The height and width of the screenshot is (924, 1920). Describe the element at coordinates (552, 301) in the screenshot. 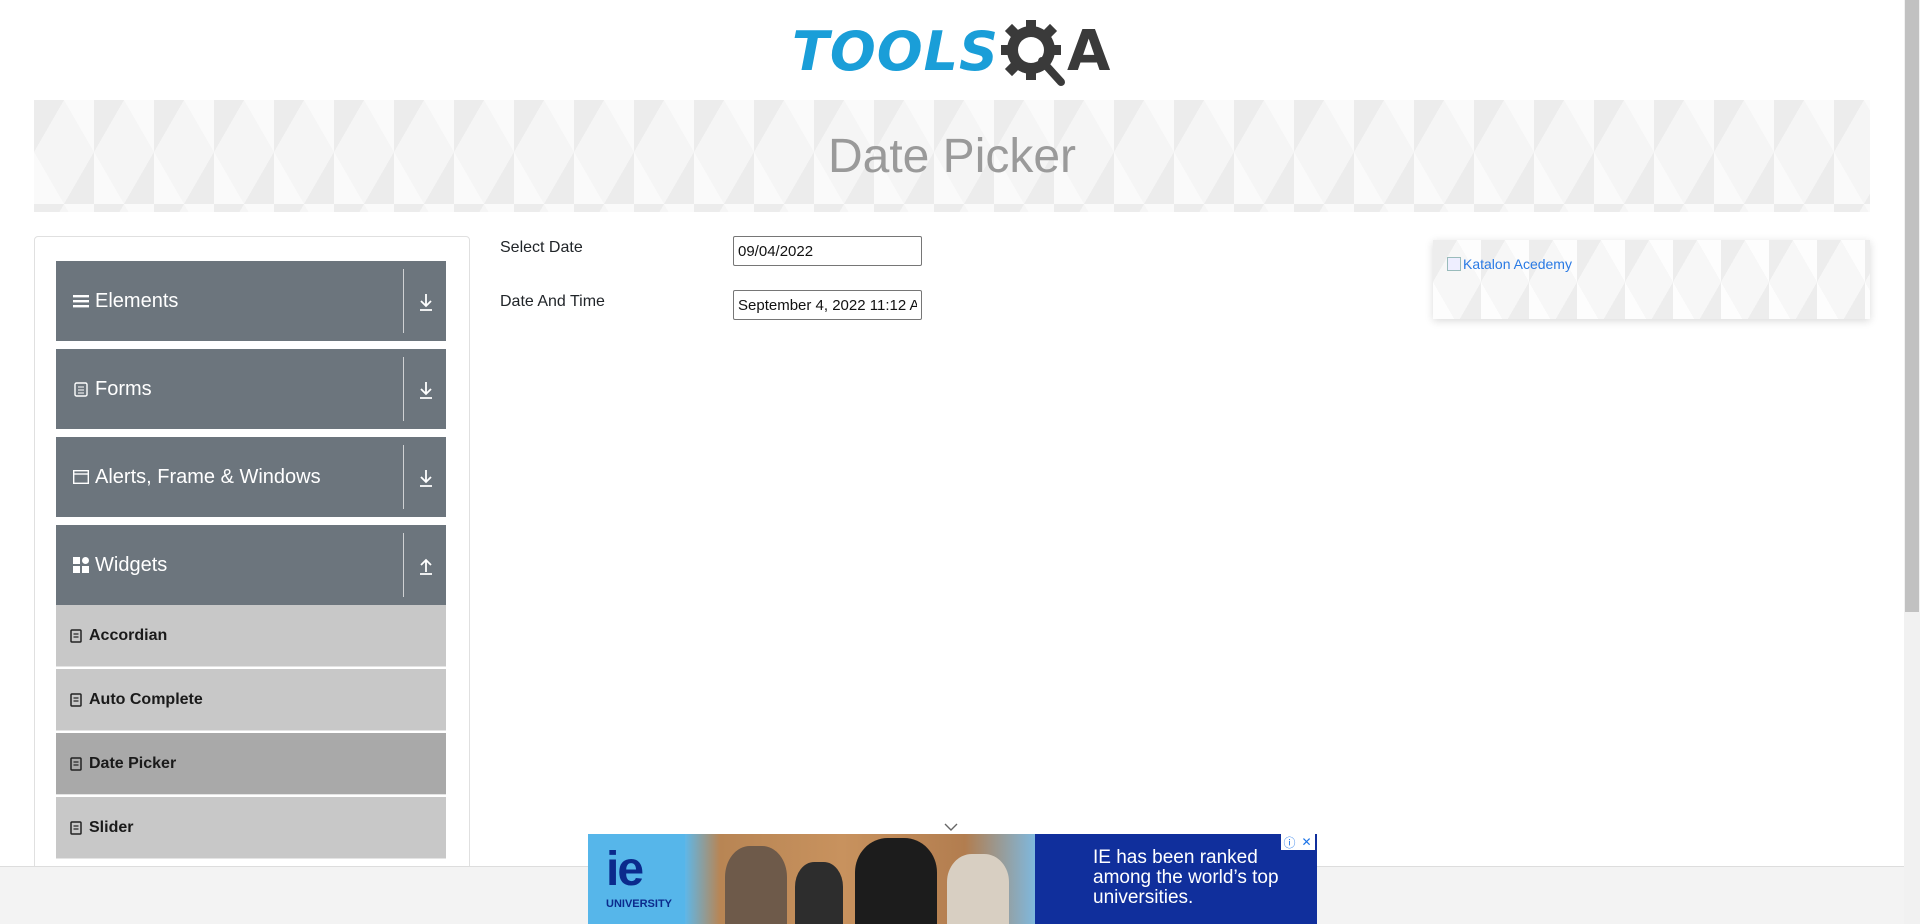

I see `date-and-time-label: Date And Time` at that location.